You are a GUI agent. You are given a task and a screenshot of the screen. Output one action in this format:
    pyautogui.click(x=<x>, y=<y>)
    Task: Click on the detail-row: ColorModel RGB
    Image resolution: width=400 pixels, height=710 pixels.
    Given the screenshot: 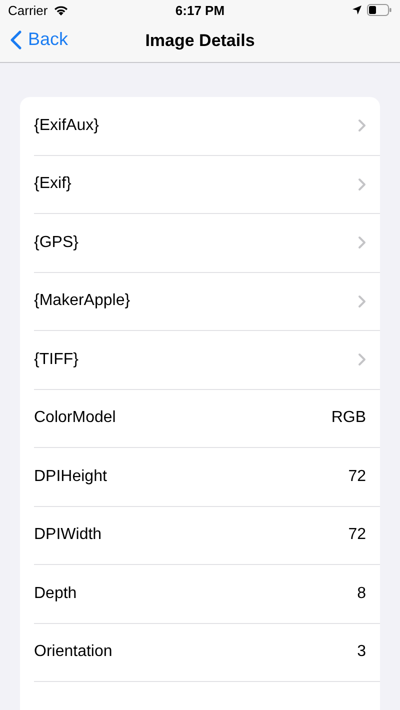 What is the action you would take?
    pyautogui.click(x=207, y=419)
    